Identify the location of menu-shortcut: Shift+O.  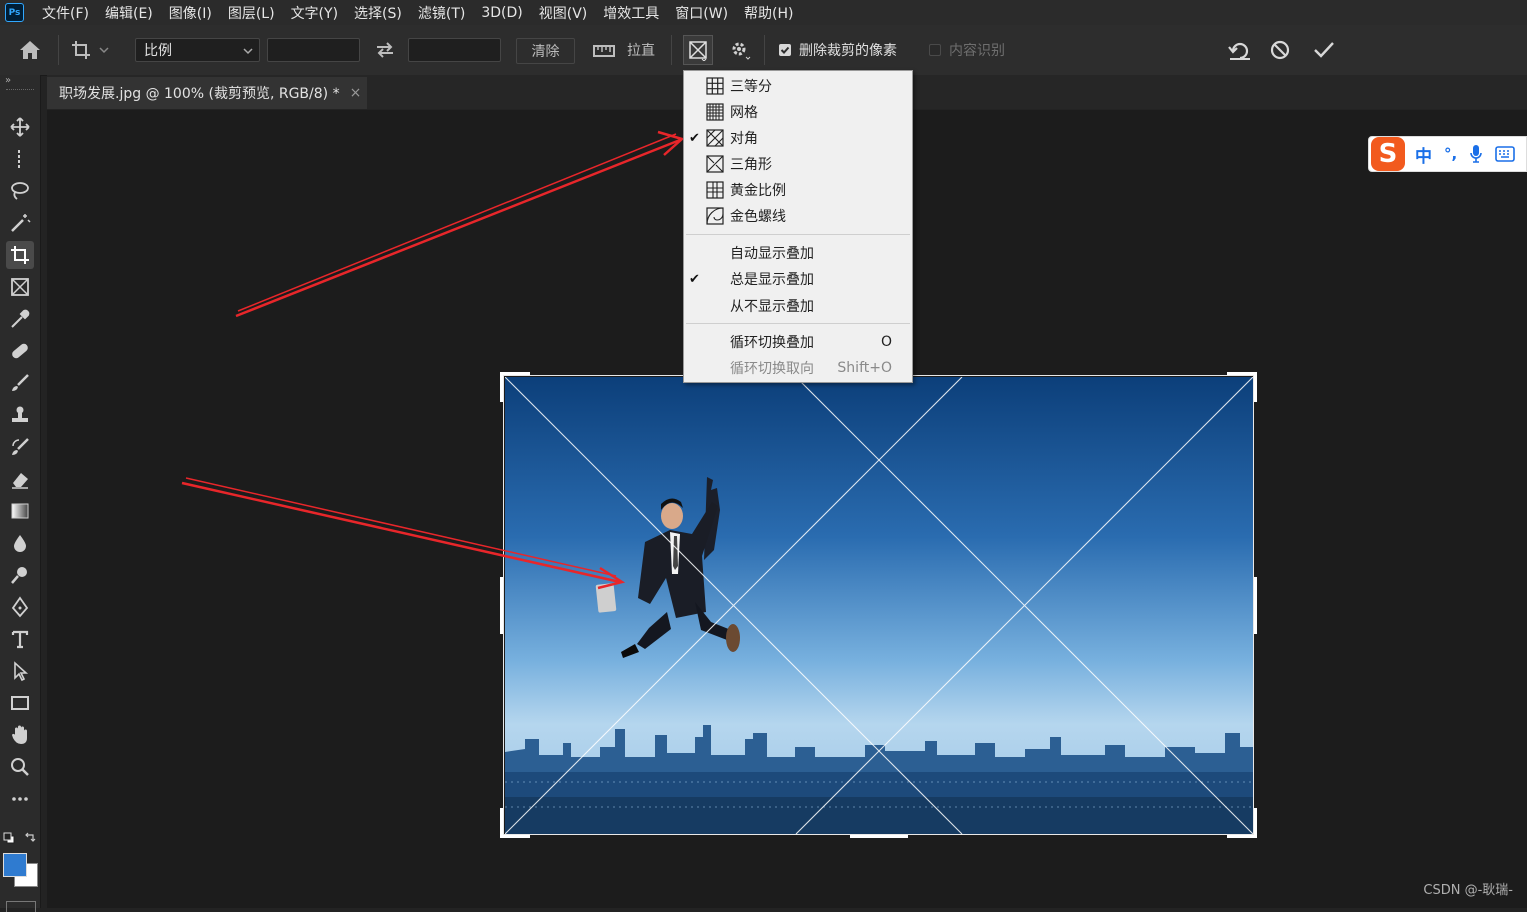
(864, 368).